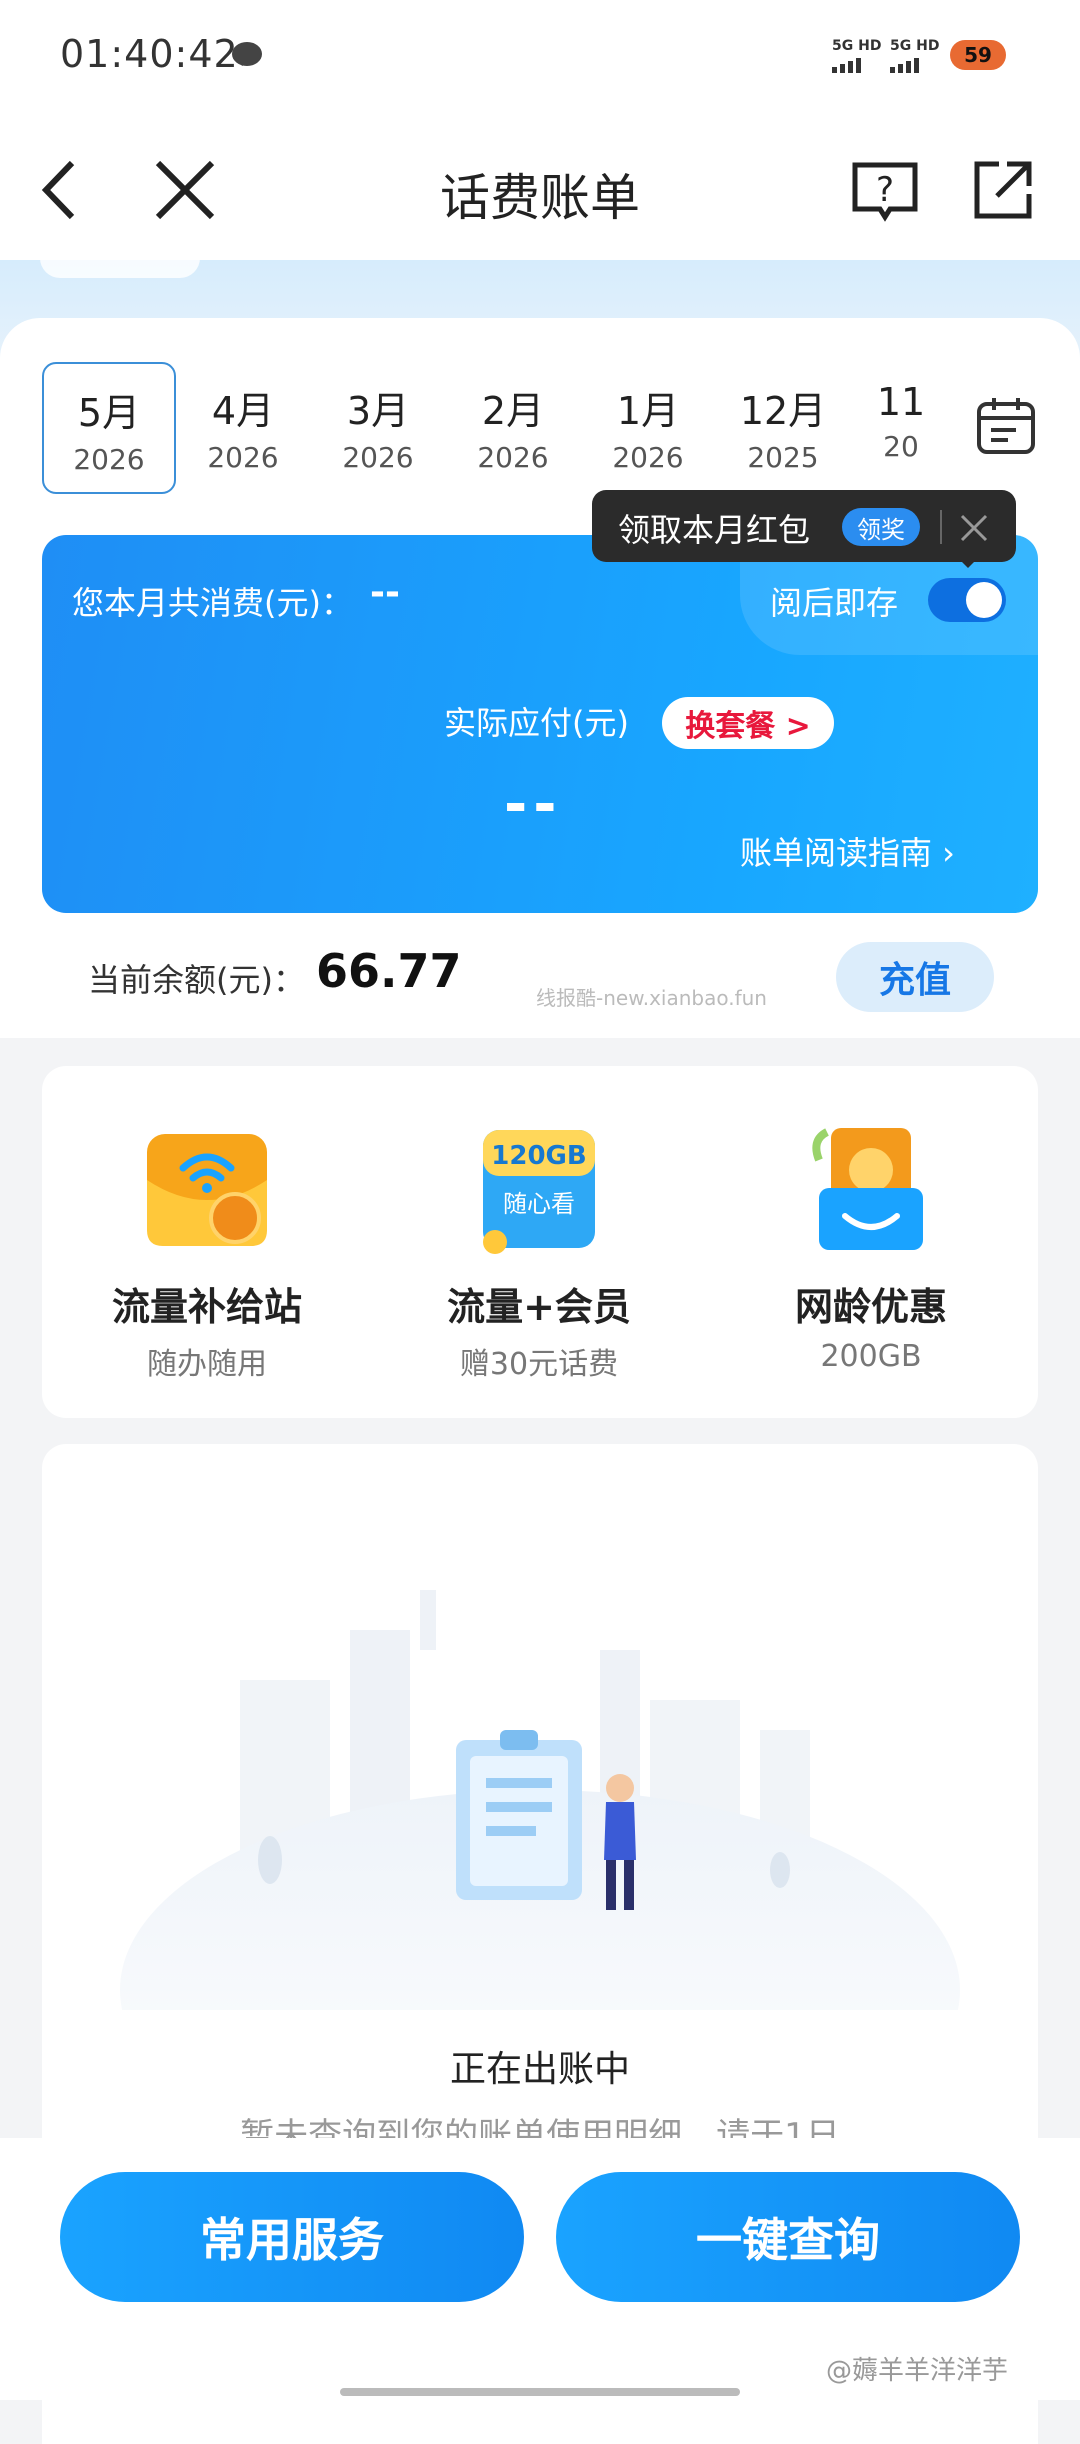  What do you see at coordinates (651, 998) in the screenshot?
I see `watermark-text: 线报酷-new.xianbao.fun` at bounding box center [651, 998].